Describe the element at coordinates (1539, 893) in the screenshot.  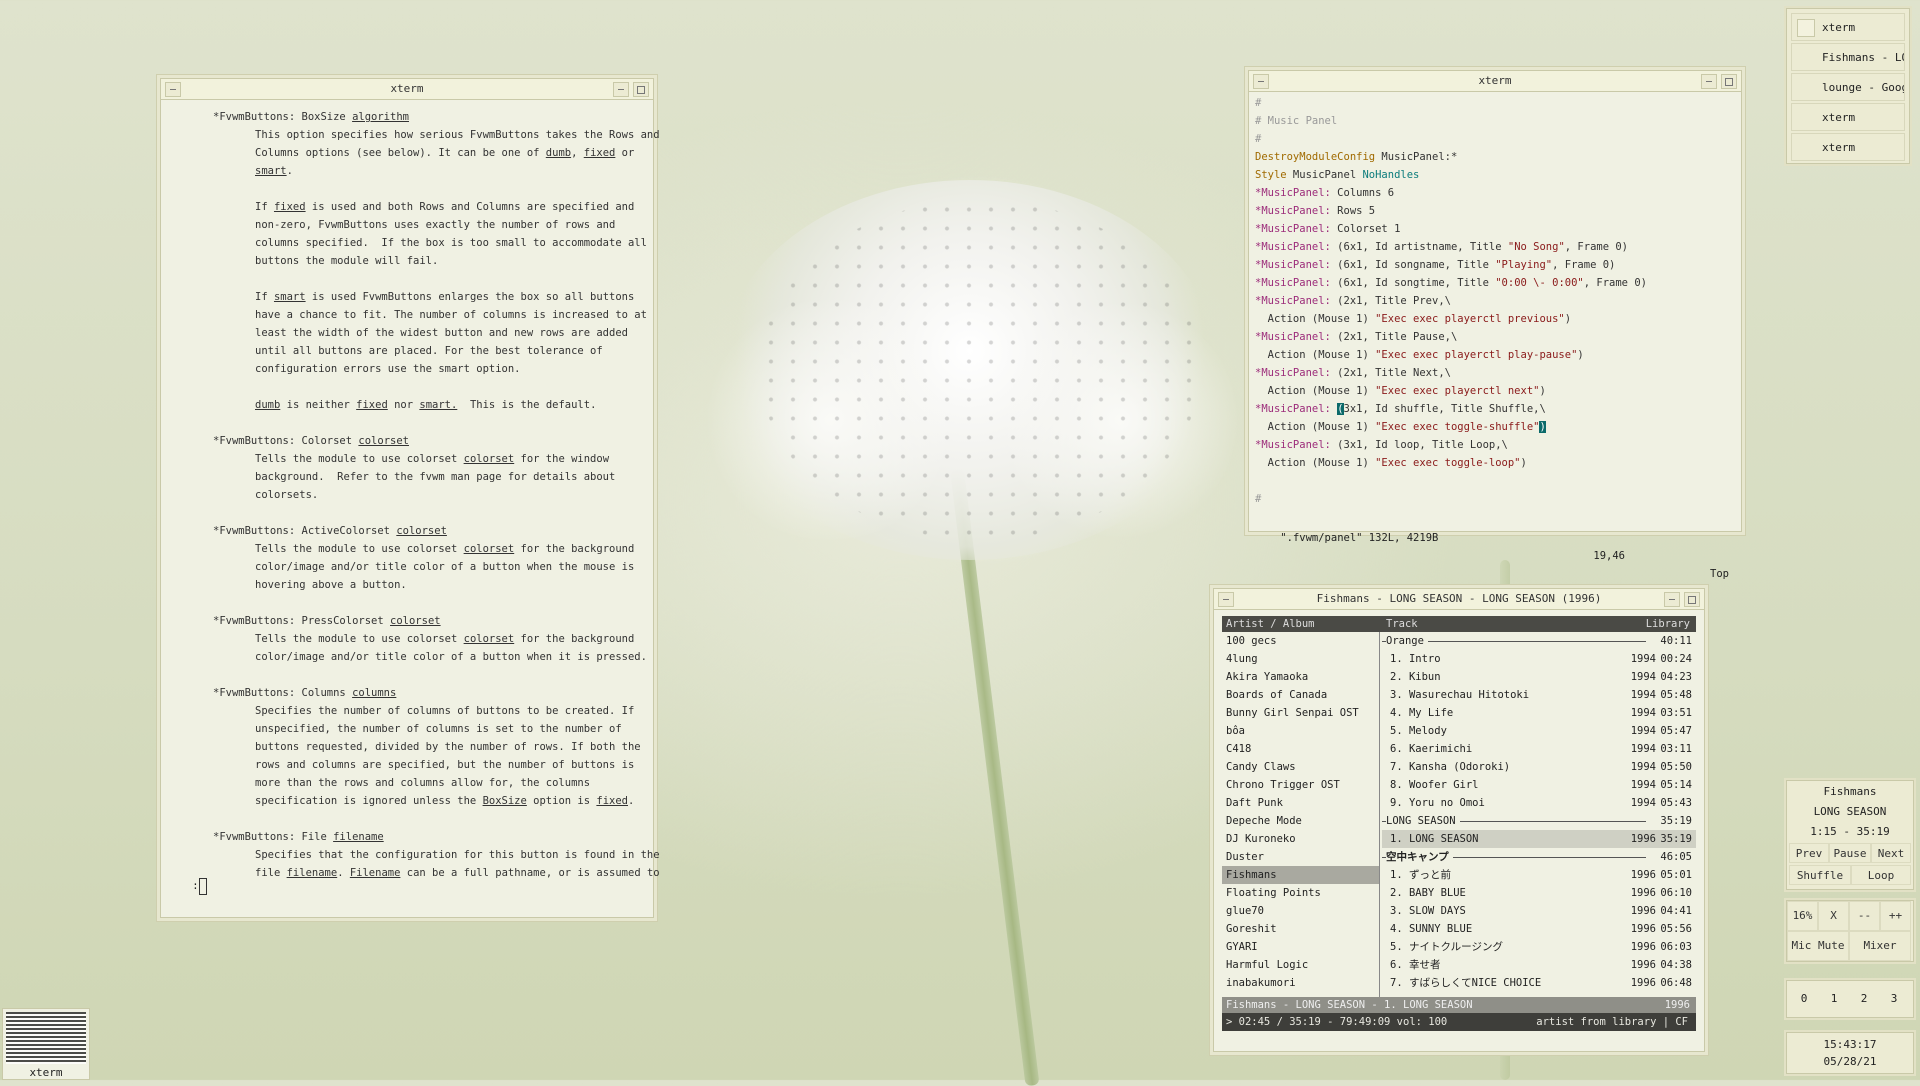
I see `track-row: 2. BABY BLUE 1996 06:10` at that location.